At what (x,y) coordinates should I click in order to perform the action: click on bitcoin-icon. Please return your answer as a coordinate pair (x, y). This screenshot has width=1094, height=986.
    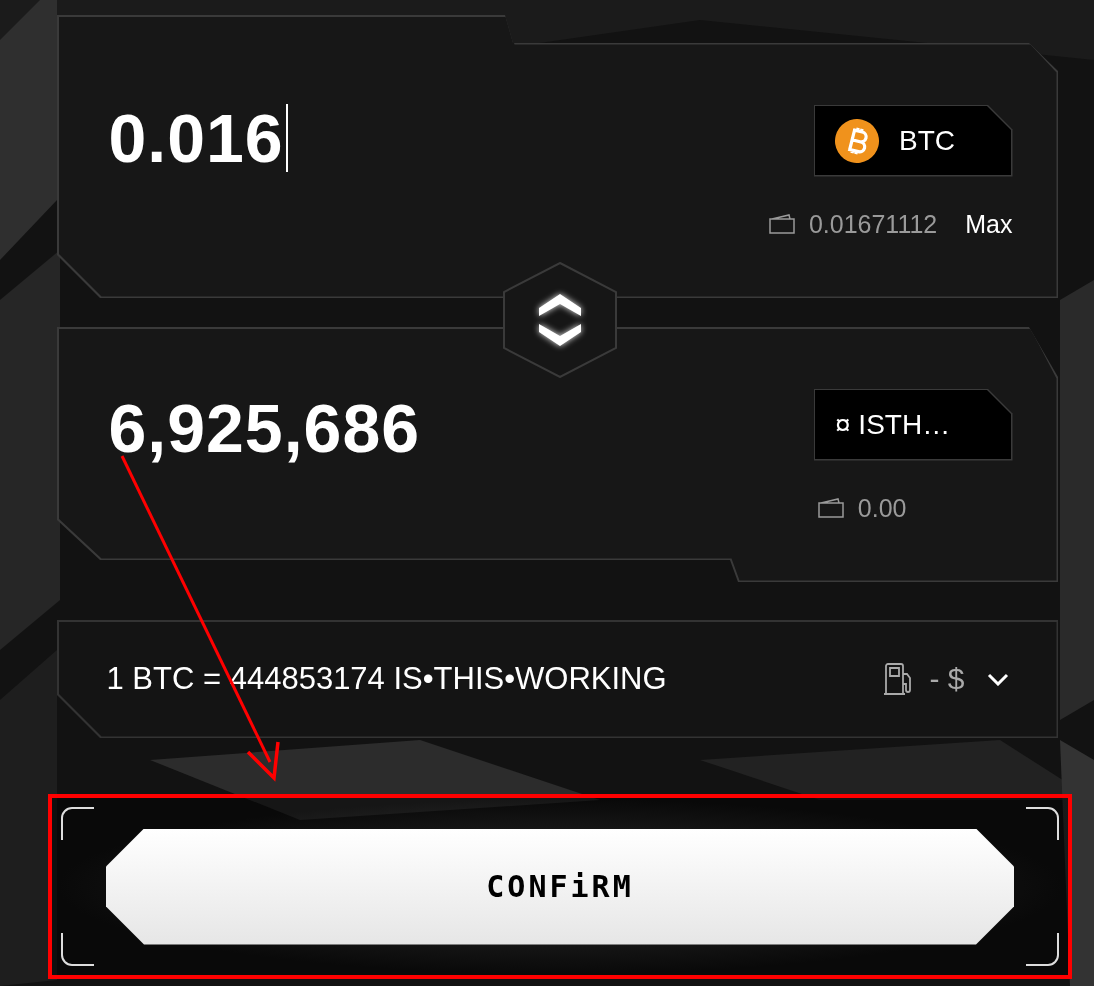
    Looking at the image, I should click on (857, 140).